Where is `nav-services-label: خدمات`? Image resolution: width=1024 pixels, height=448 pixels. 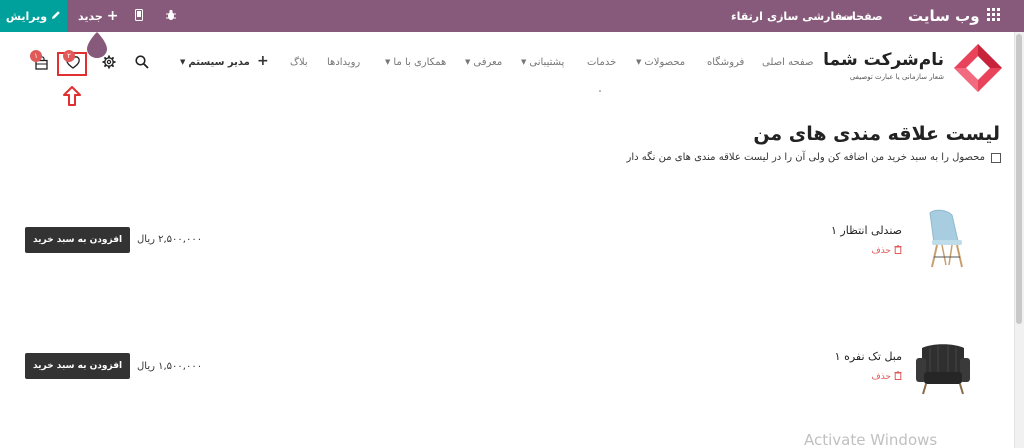
nav-services-label: خدمات is located at coordinates (602, 62).